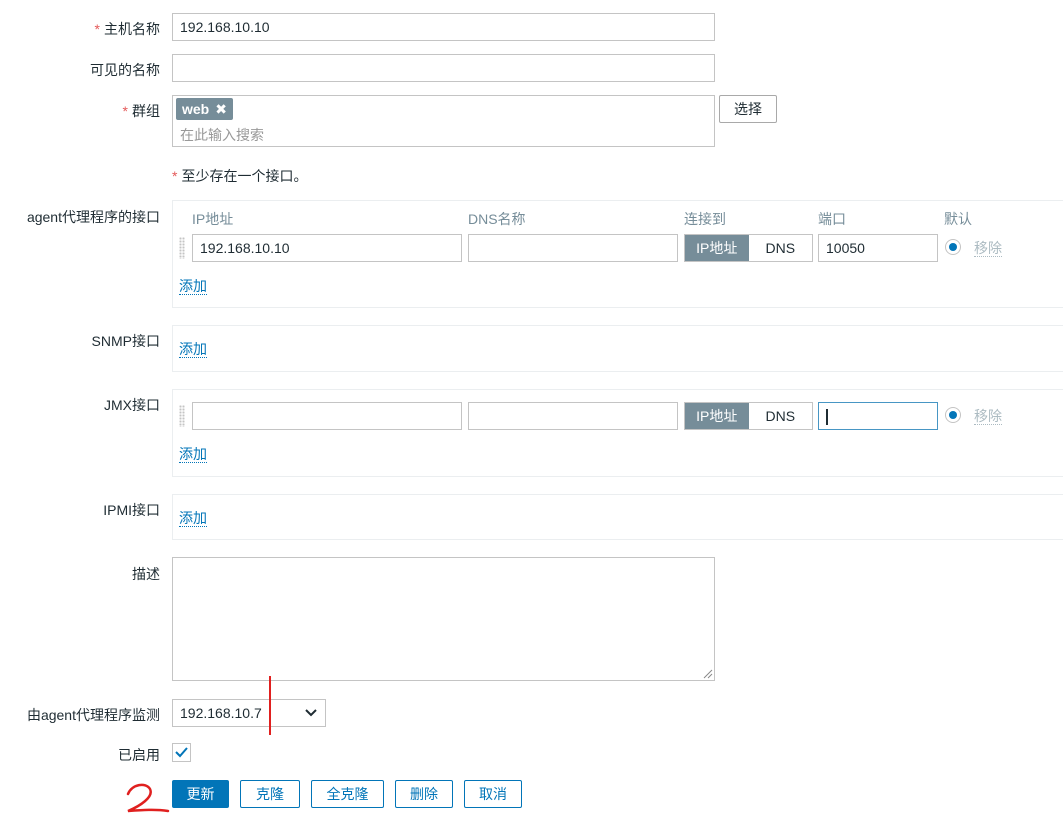 This screenshot has height=815, width=1063. I want to click on snmp-interface-panel, so click(617, 348).